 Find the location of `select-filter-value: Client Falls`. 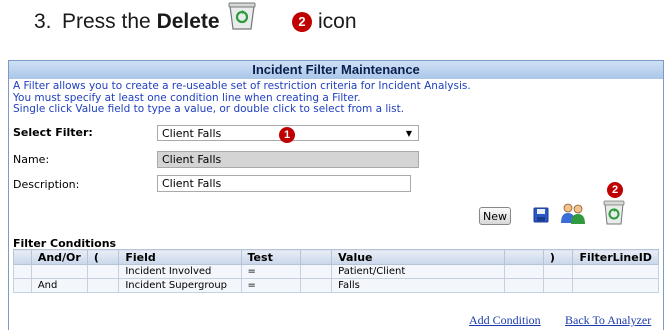

select-filter-value: Client Falls is located at coordinates (192, 133).